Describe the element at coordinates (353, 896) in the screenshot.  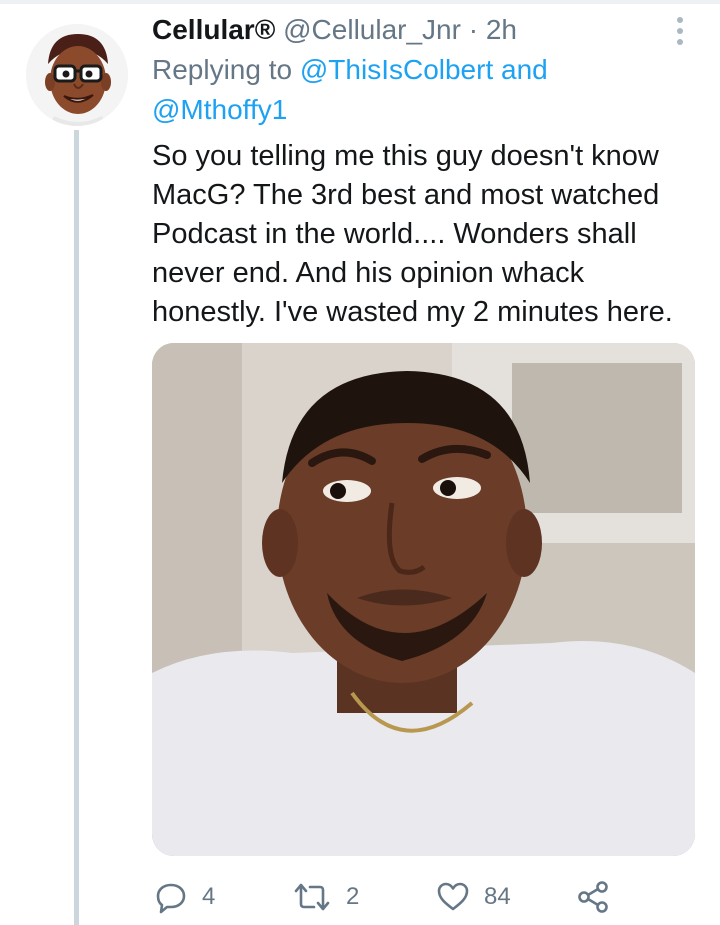
I see `retweet-count: 2` at that location.